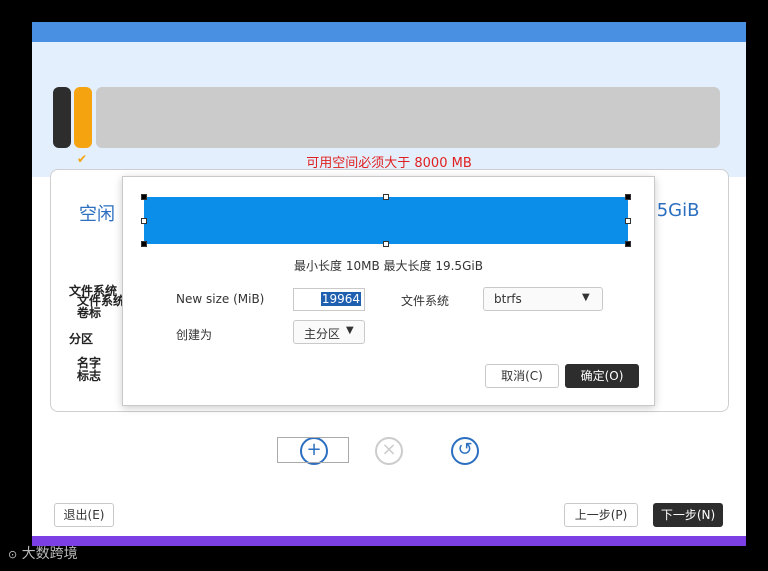  Describe the element at coordinates (49, 554) in the screenshot. I see `watermark-text: 大数跨境` at that location.